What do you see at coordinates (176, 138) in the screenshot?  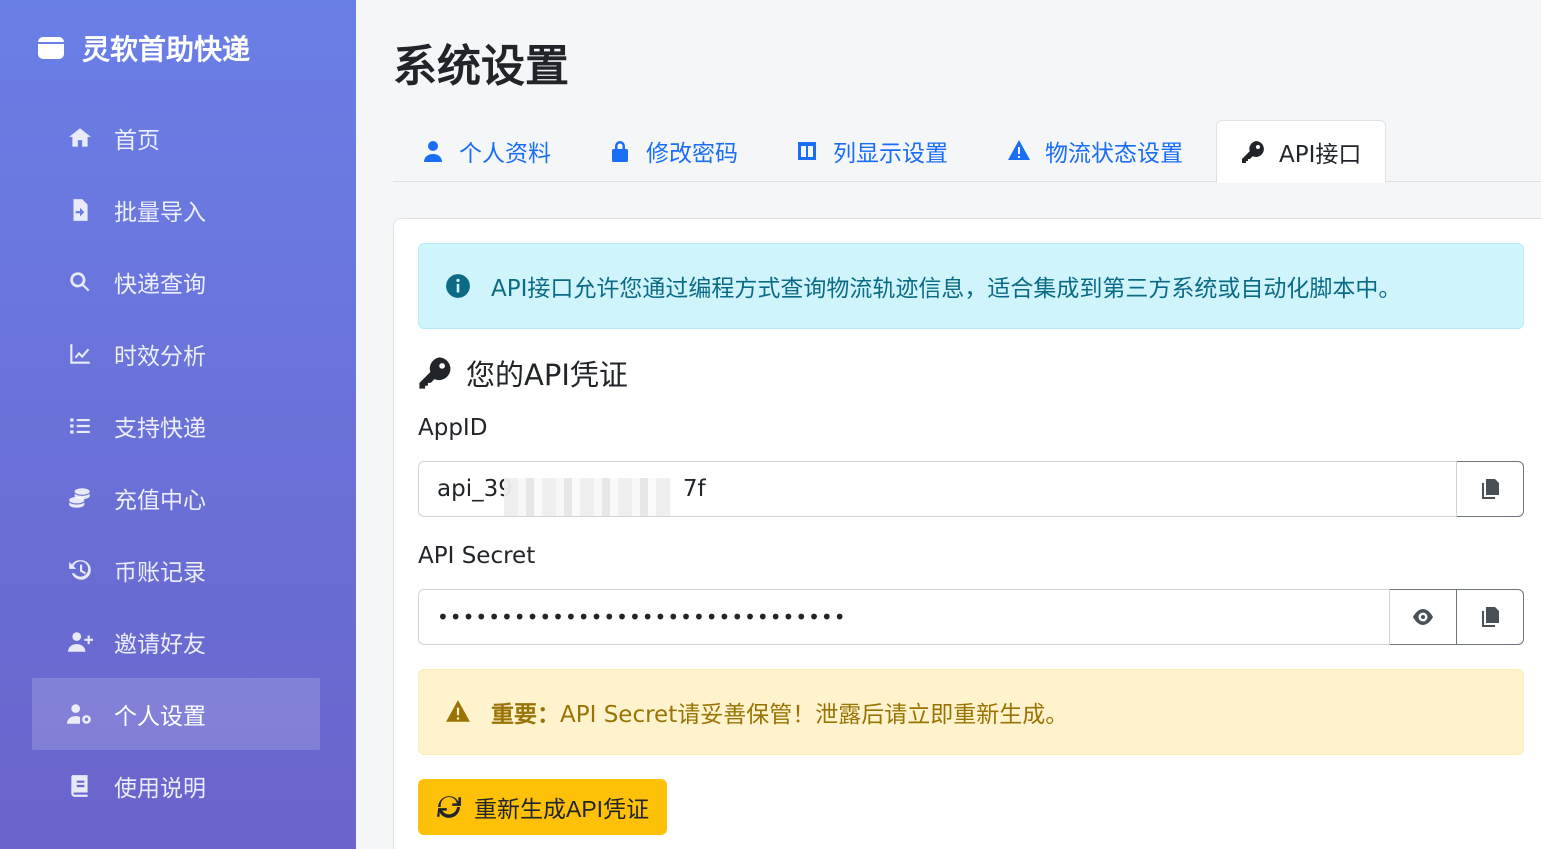 I see `sidebar-item-home: 首页` at bounding box center [176, 138].